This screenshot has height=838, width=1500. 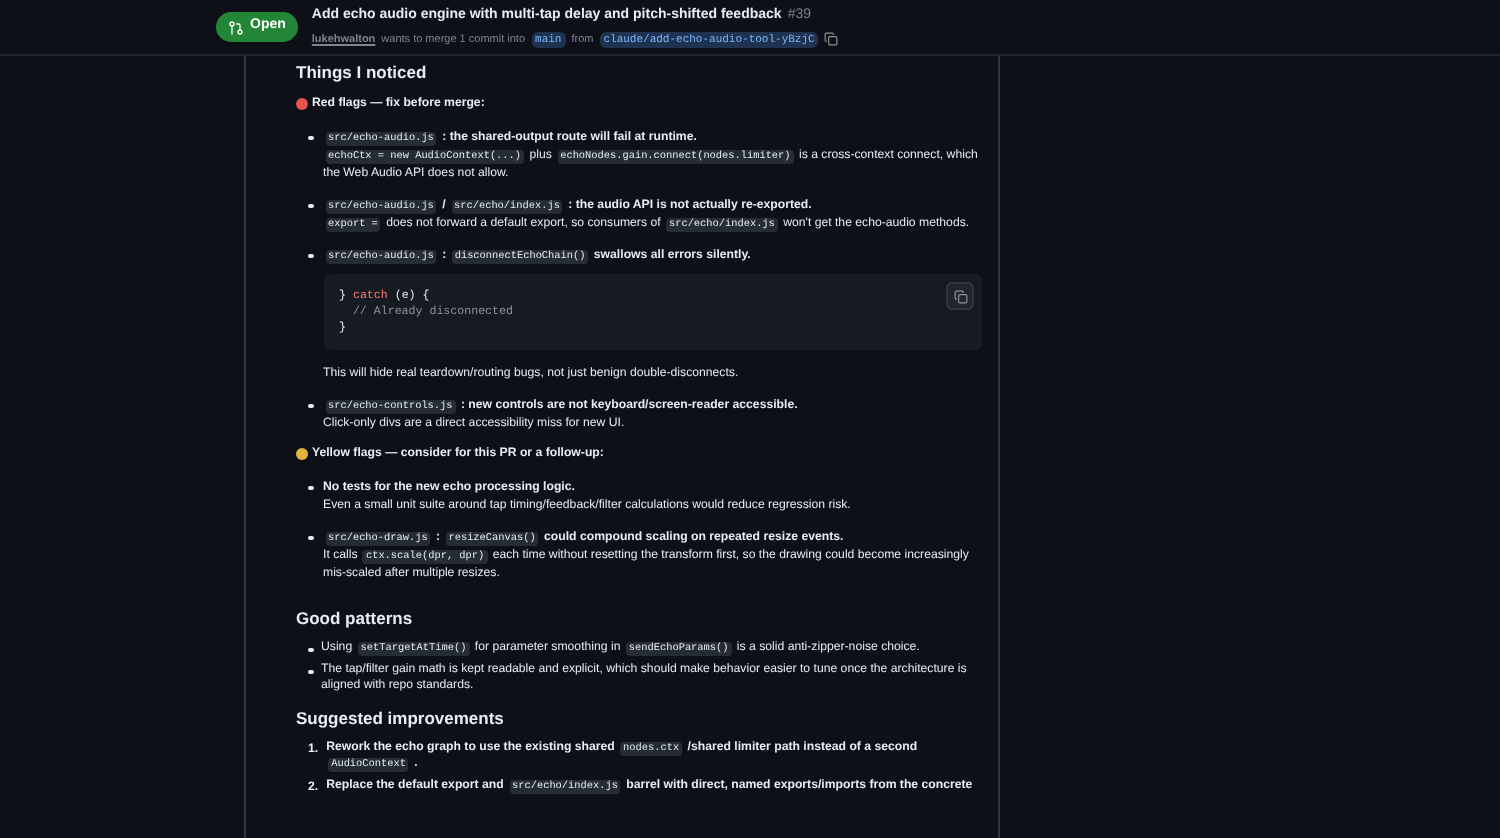 I want to click on copy-button, so click(x=960, y=296).